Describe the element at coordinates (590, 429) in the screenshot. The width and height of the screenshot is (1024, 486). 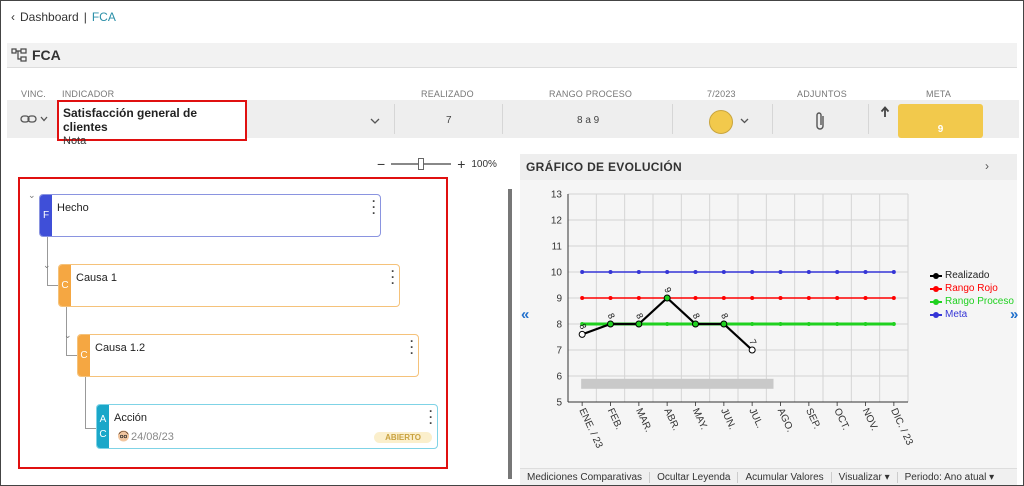
I see `x-tick-label: ENE. / 23` at that location.